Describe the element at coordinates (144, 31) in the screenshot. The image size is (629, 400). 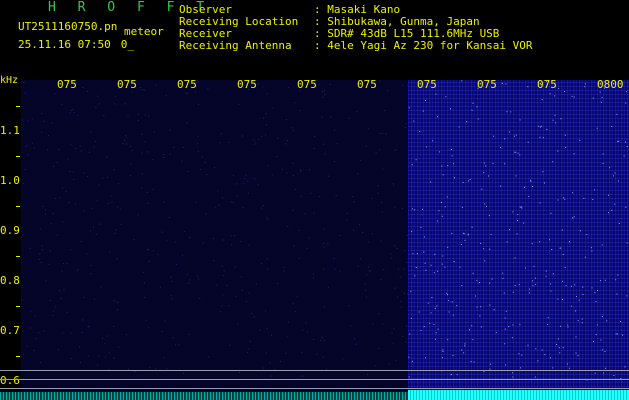
I see `meteor-label: meteor` at that location.